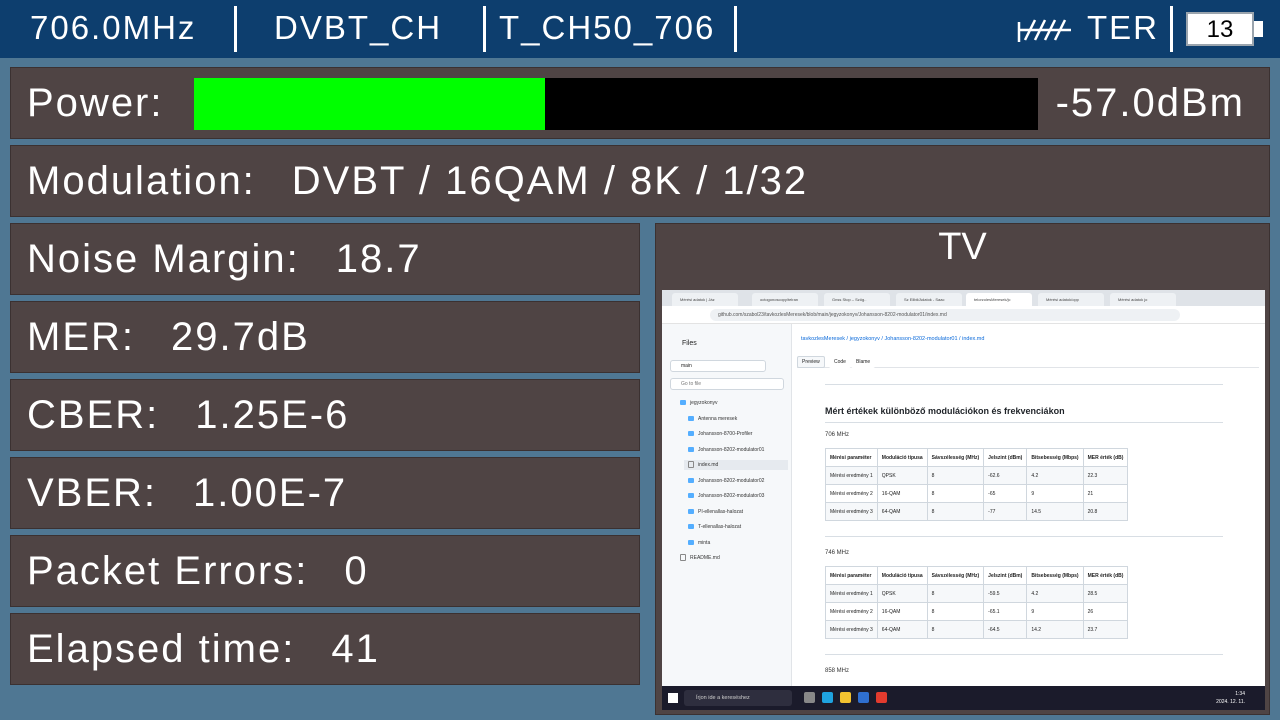 This screenshot has width=1280, height=720. Describe the element at coordinates (95, 102) in the screenshot. I see `power-label: Power:` at that location.